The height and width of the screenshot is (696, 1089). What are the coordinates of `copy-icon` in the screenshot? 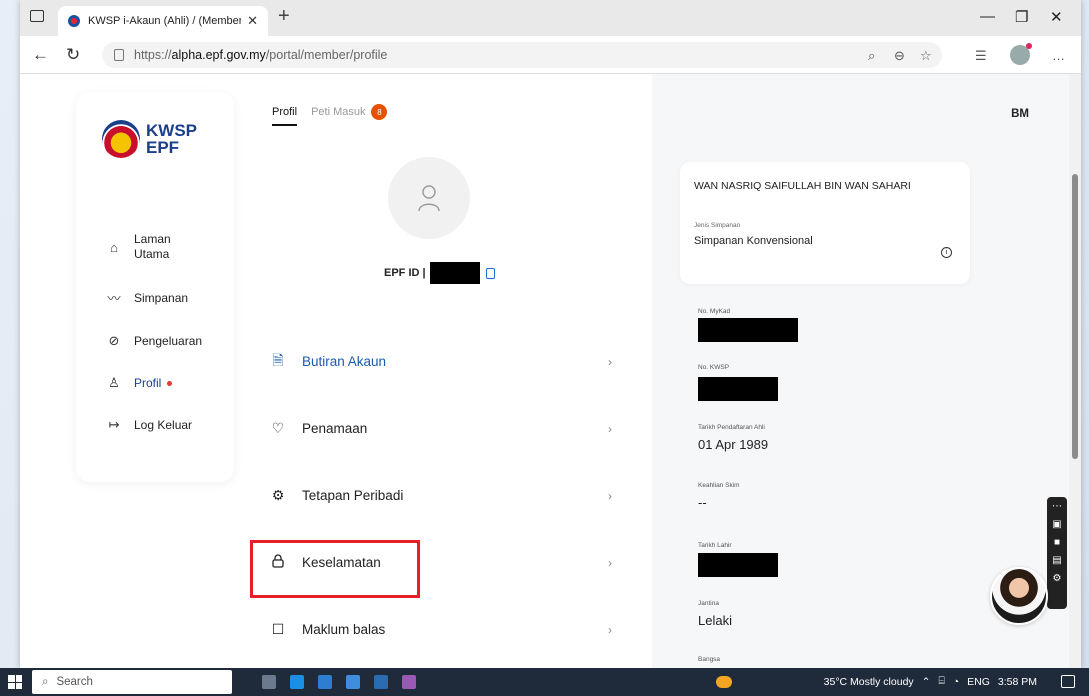 It's located at (490, 273).